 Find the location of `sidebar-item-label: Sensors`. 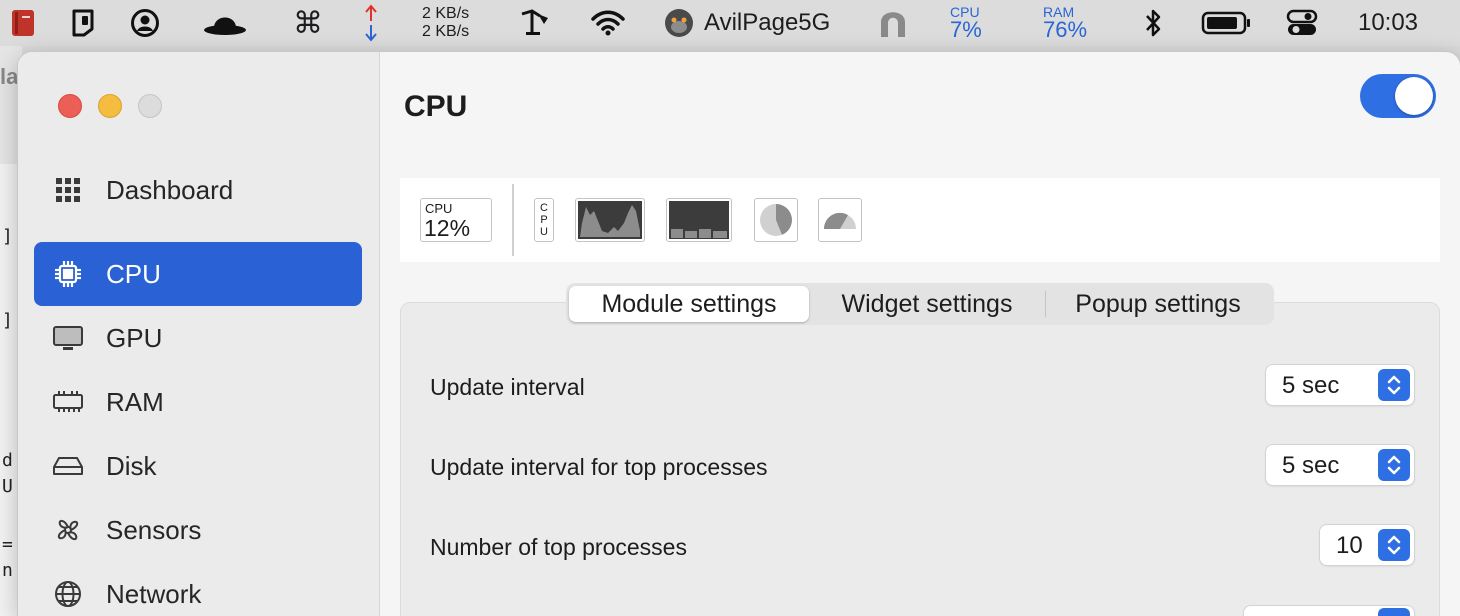

sidebar-item-label: Sensors is located at coordinates (154, 529).